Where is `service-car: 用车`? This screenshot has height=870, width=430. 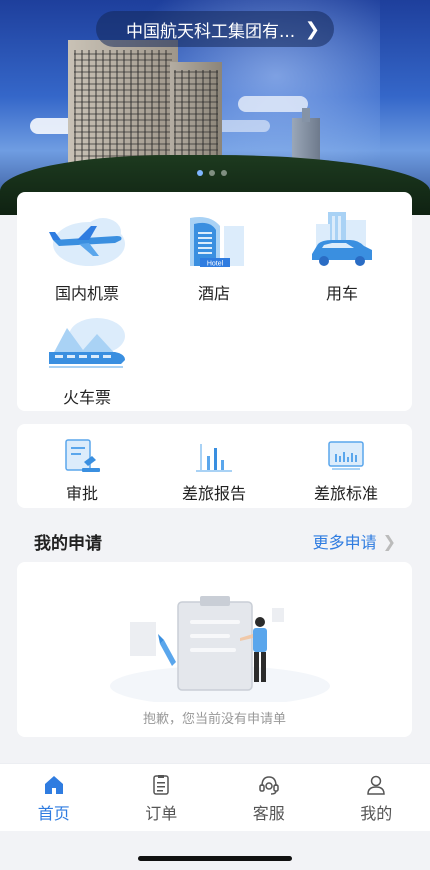
service-car: 用车 is located at coordinates (342, 257).